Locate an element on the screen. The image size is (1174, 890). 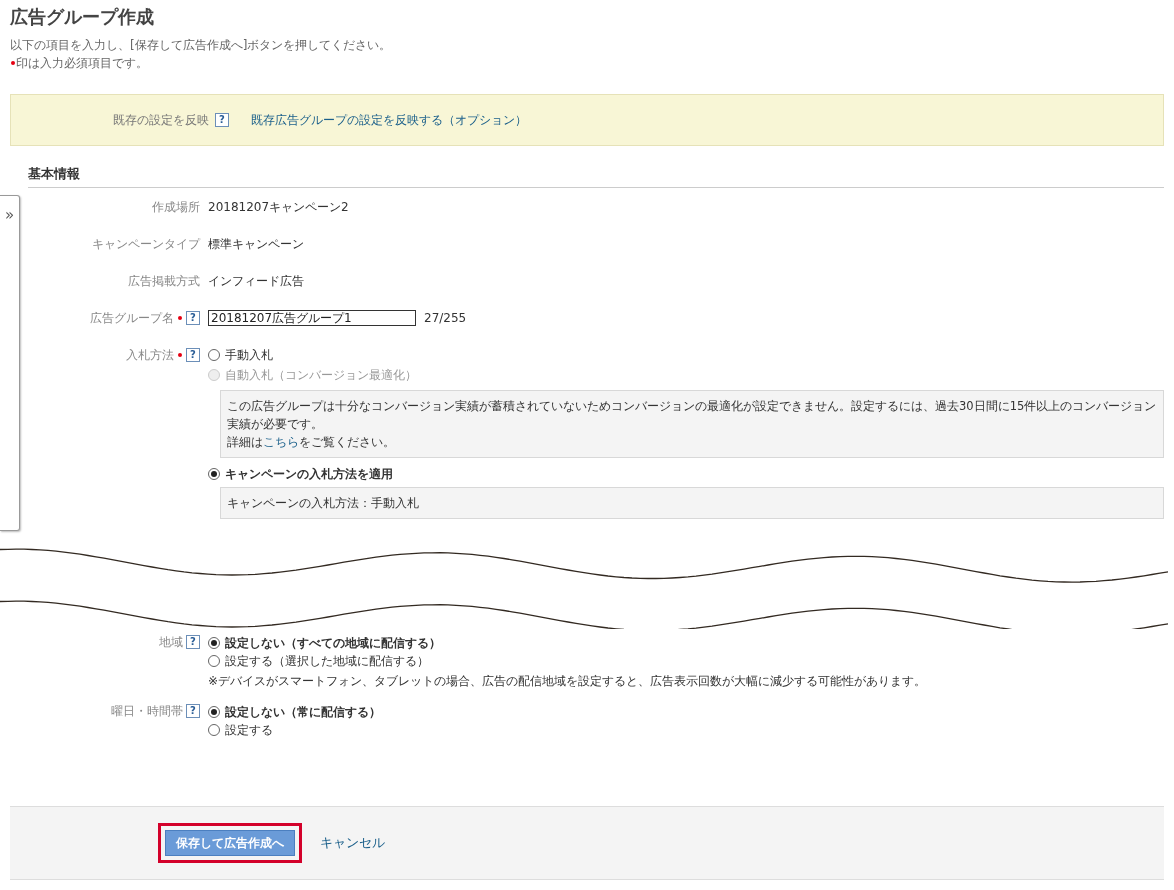
field-value: インフィード広告 is located at coordinates (256, 281).